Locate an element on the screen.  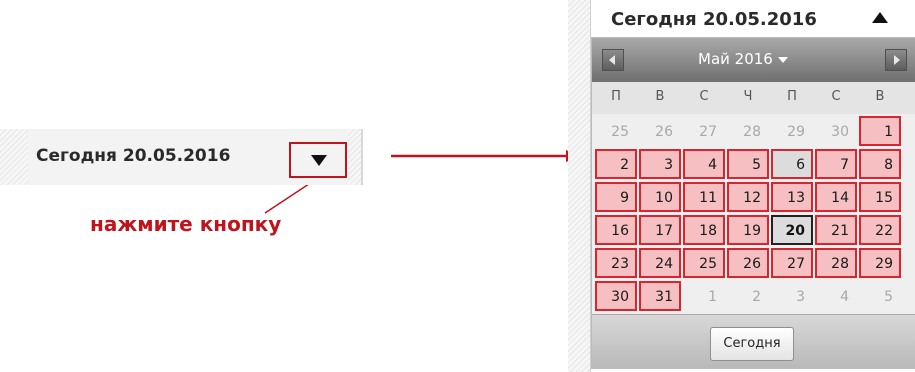
collapse-calendar-button is located at coordinates (881, 19).